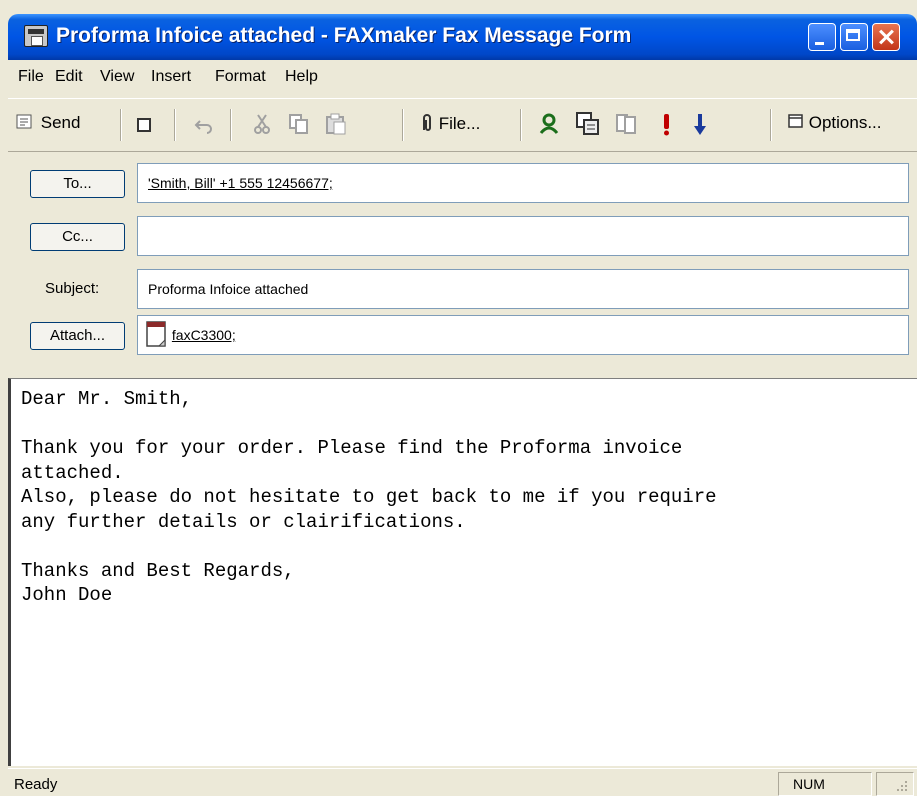  Describe the element at coordinates (144, 125) in the screenshot. I see `new-document-icon` at that location.